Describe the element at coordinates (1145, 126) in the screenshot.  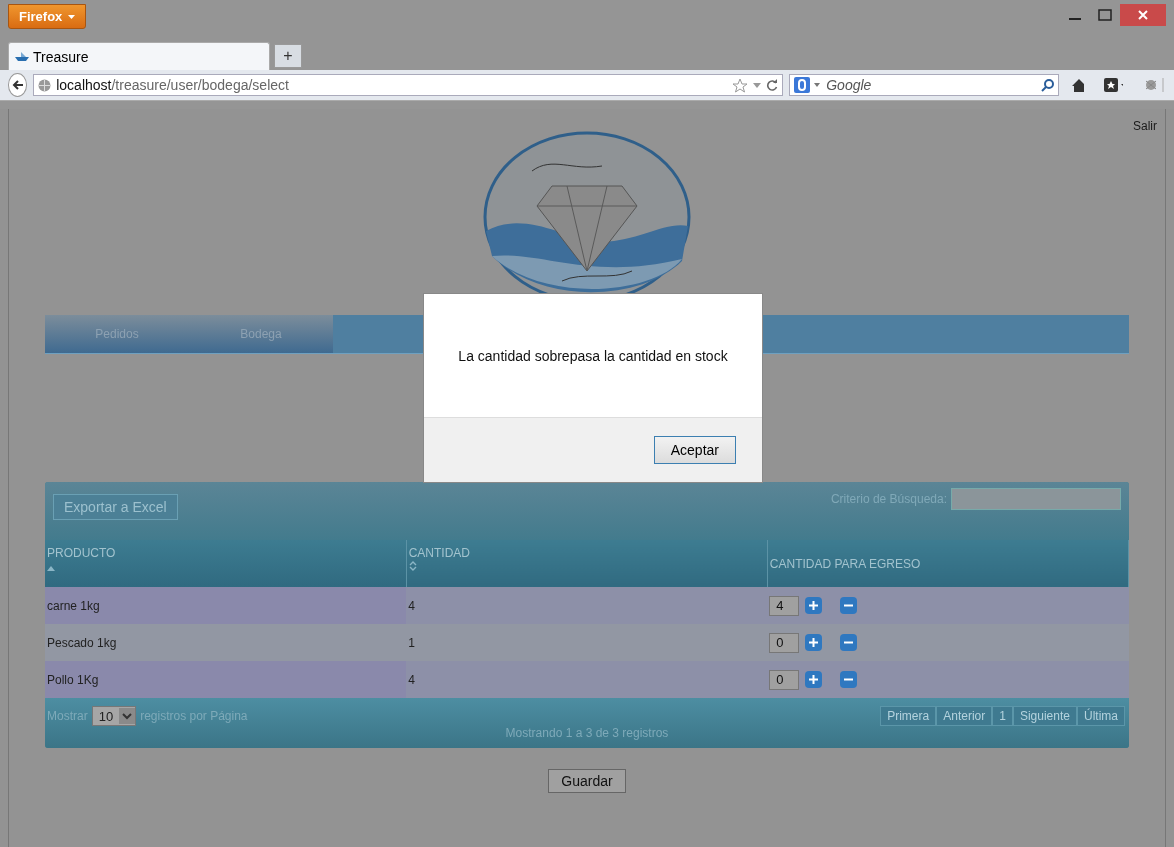
I see `logout-link: Salir` at that location.